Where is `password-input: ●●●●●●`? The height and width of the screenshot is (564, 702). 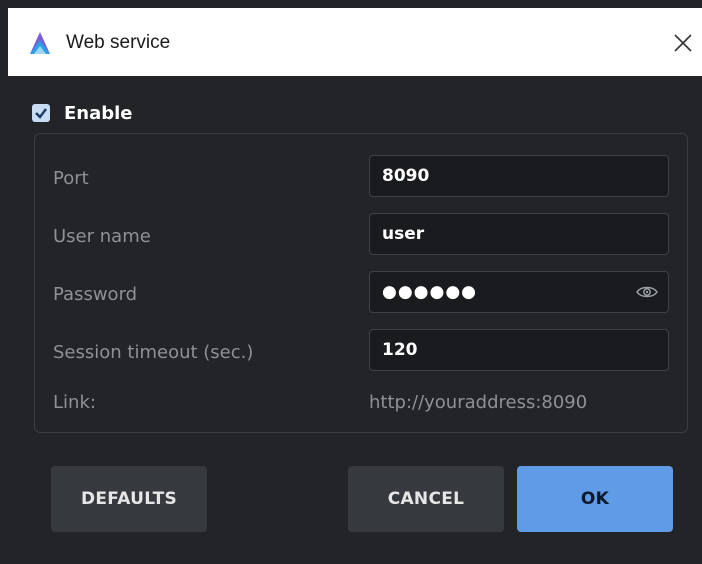
password-input: ●●●●●● is located at coordinates (519, 292).